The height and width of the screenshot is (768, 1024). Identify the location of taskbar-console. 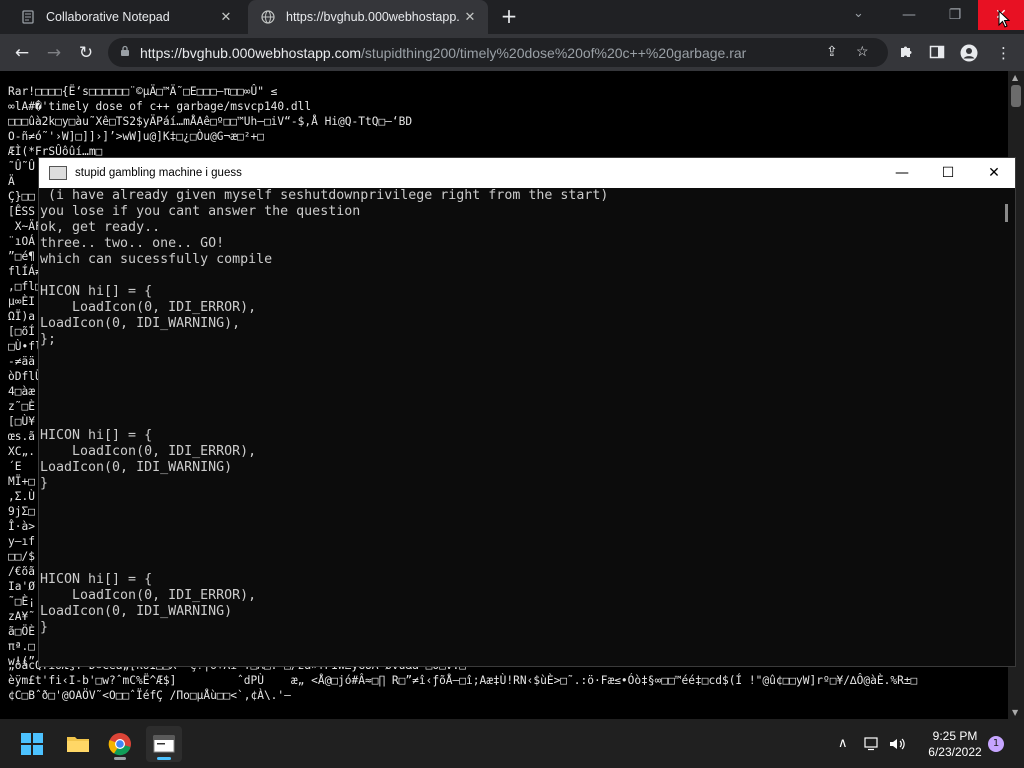
(164, 744).